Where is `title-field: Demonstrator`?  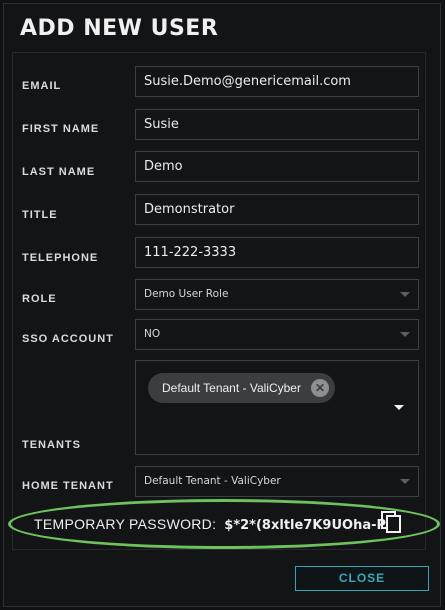
title-field: Demonstrator is located at coordinates (277, 209).